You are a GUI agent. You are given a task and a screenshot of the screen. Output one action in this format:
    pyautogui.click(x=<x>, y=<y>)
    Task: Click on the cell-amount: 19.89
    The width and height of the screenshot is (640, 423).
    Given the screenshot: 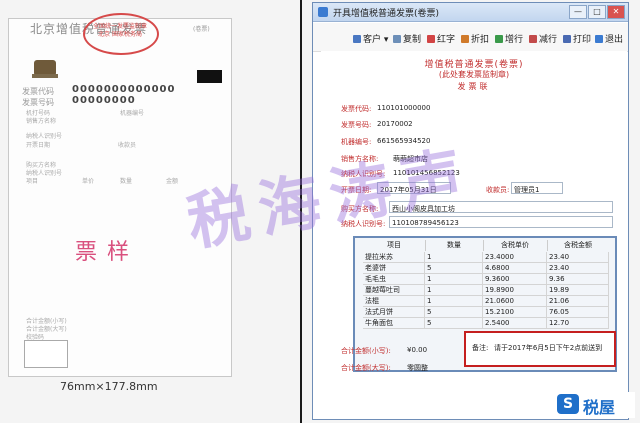 What is the action you would take?
    pyautogui.click(x=578, y=290)
    